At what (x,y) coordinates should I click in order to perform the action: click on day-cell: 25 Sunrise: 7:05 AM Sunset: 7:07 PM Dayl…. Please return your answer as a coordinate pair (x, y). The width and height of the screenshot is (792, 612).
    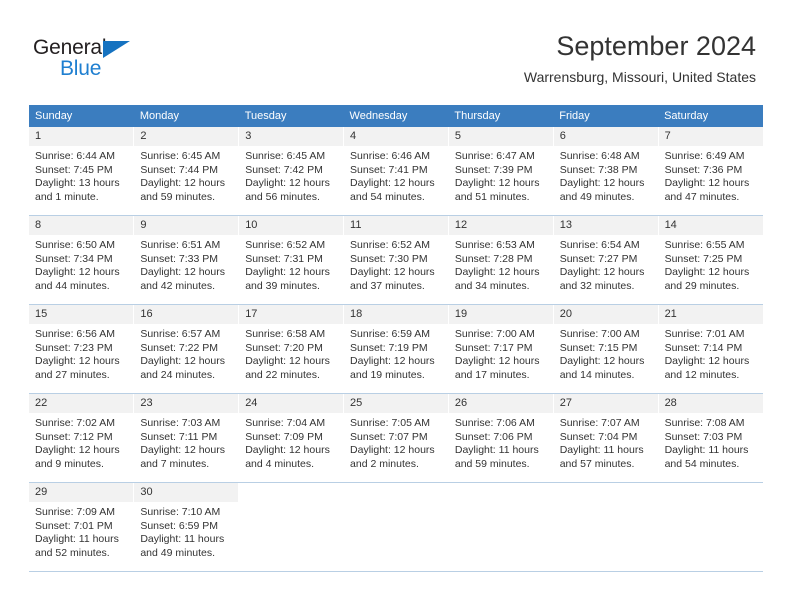
    Looking at the image, I should click on (396, 438).